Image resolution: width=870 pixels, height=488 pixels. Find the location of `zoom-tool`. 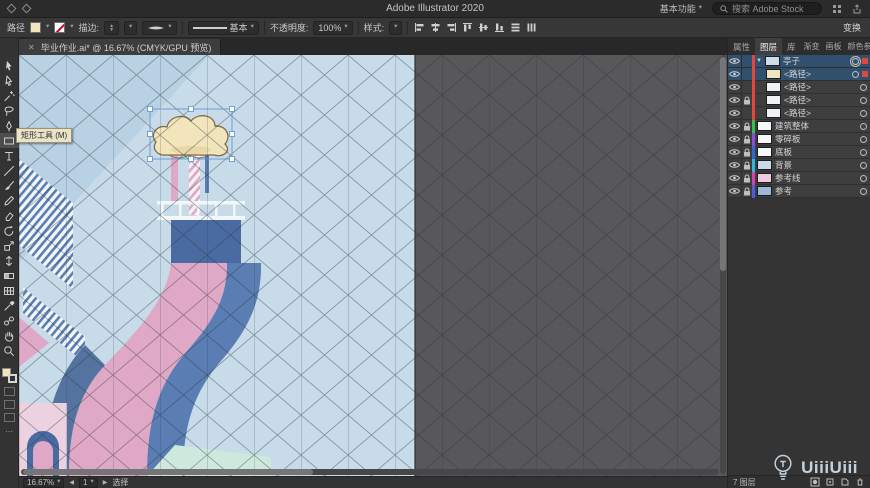

zoom-tool is located at coordinates (9, 350).